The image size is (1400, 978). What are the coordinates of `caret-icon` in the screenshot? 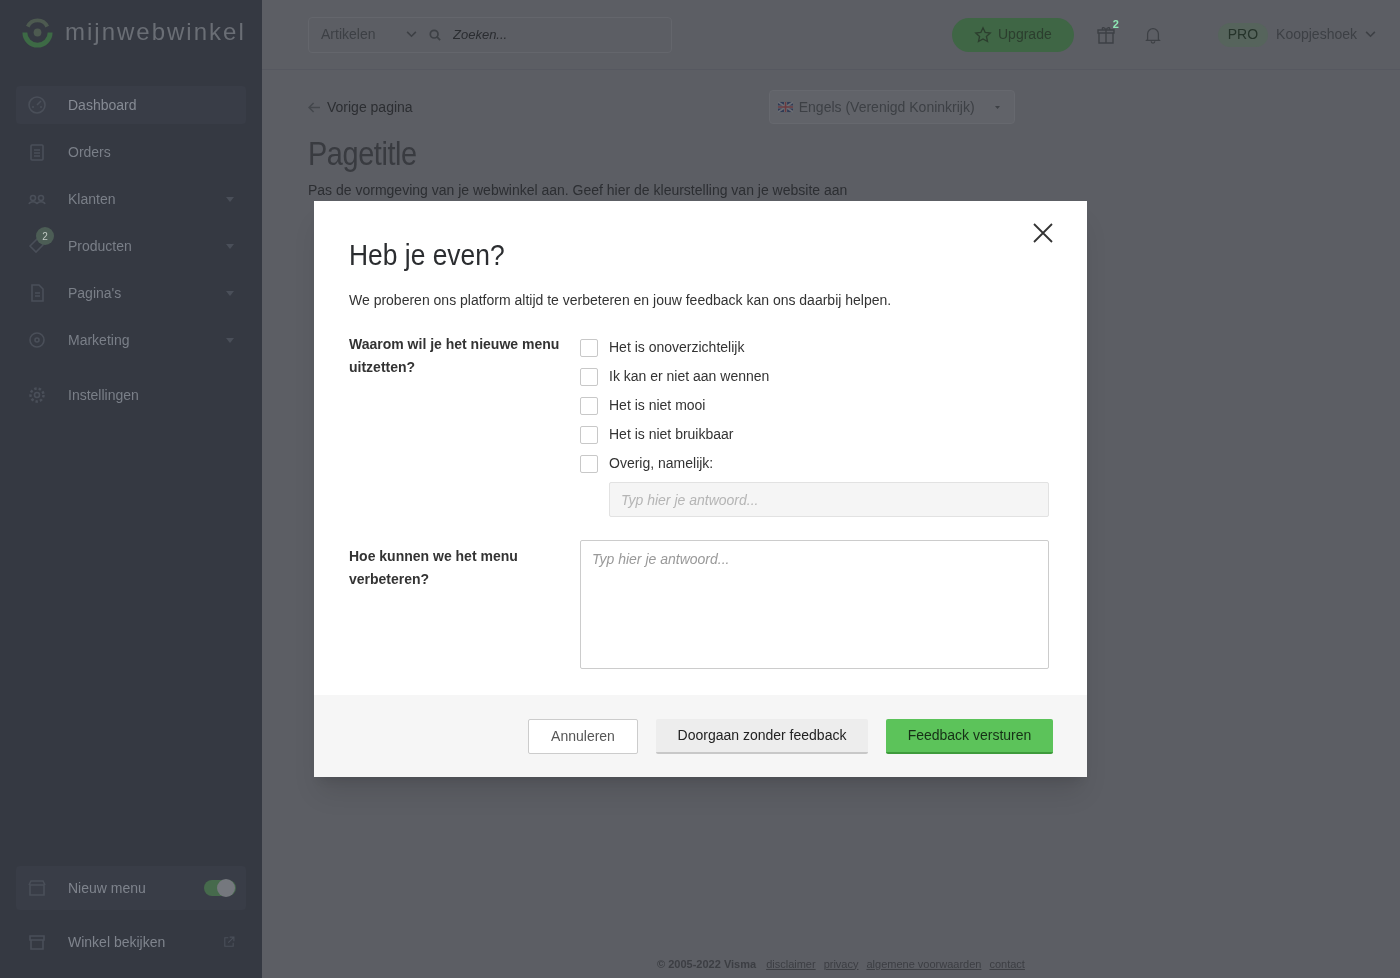 It's located at (997, 107).